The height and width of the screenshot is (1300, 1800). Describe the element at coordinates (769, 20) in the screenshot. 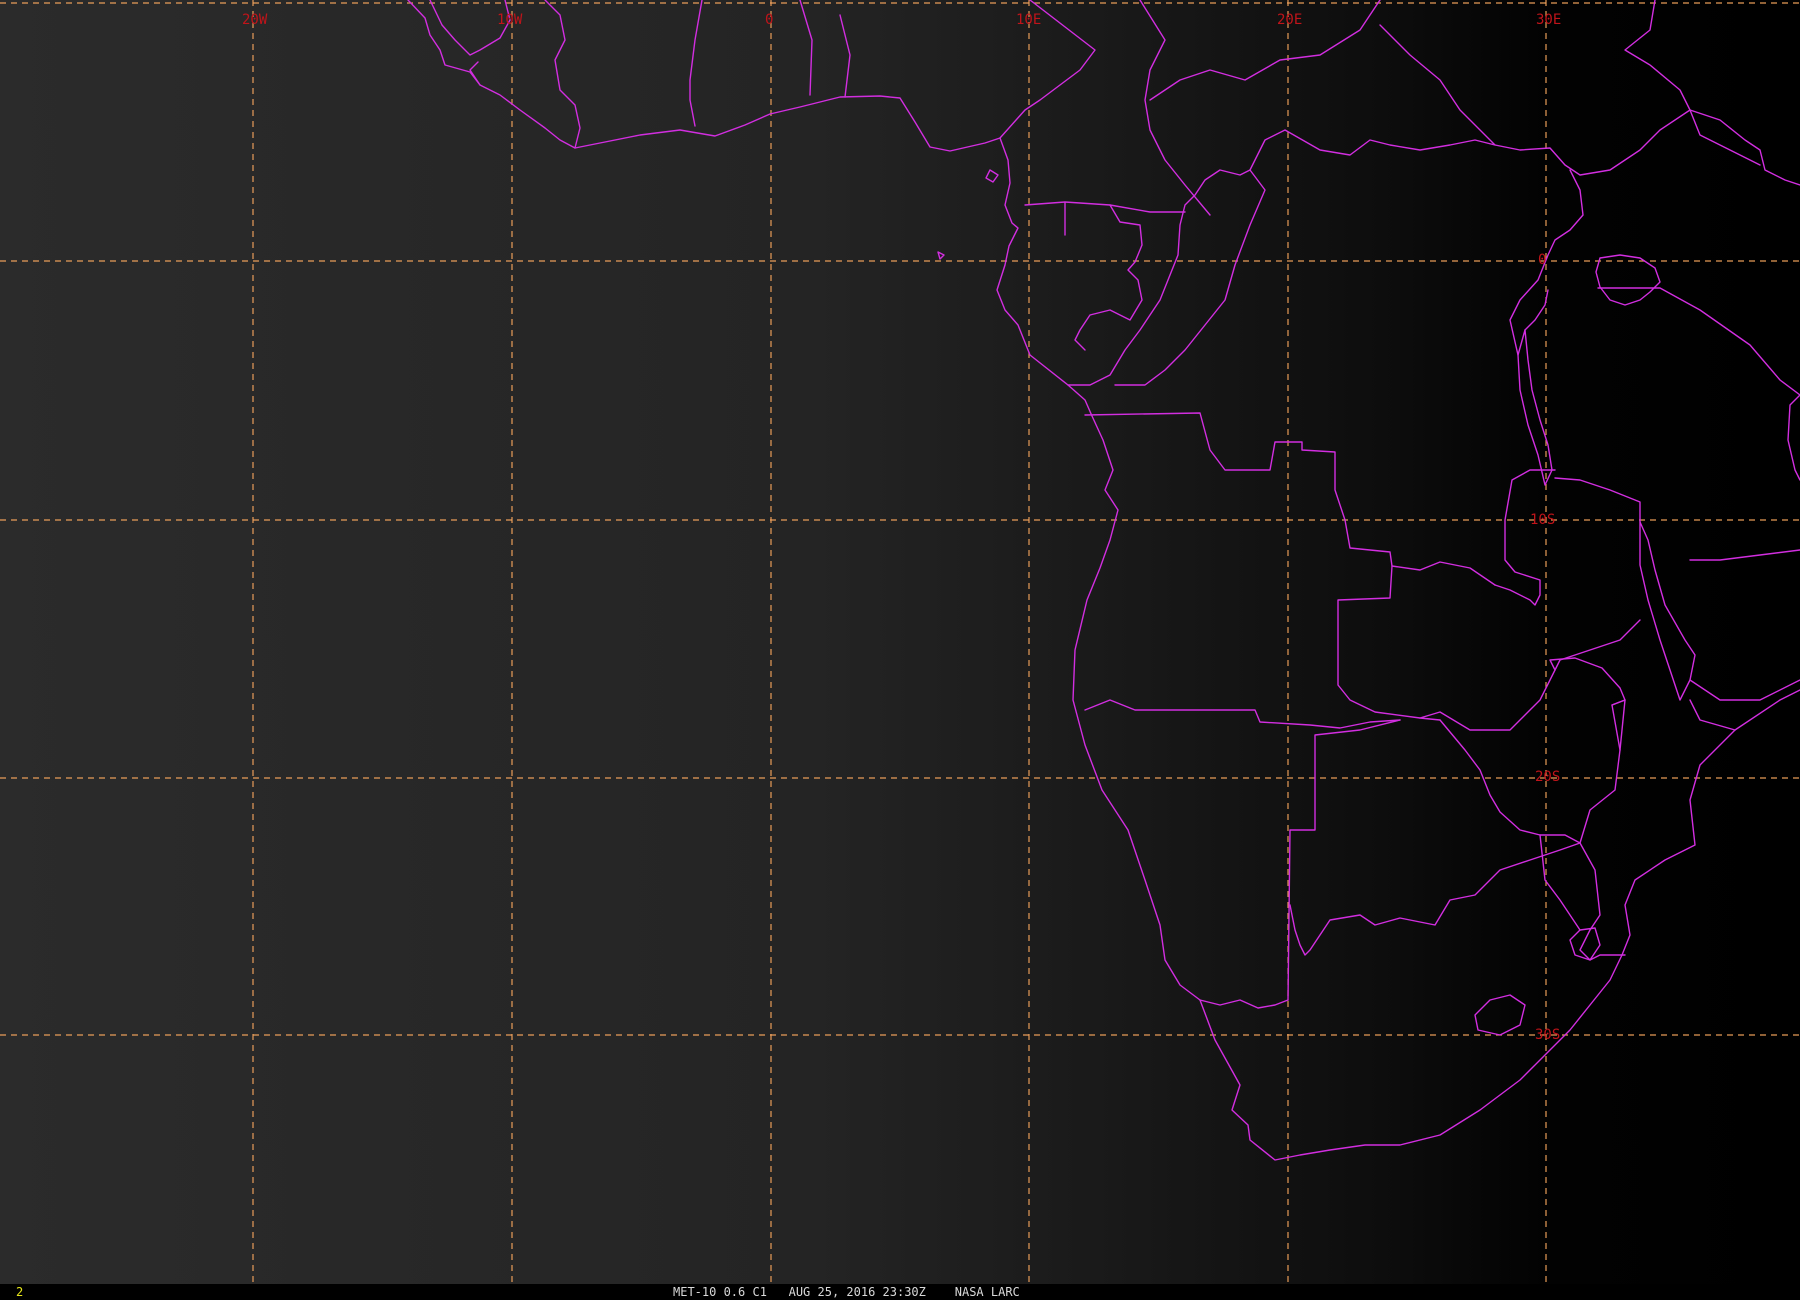

I see `lon-label-0: 0` at that location.